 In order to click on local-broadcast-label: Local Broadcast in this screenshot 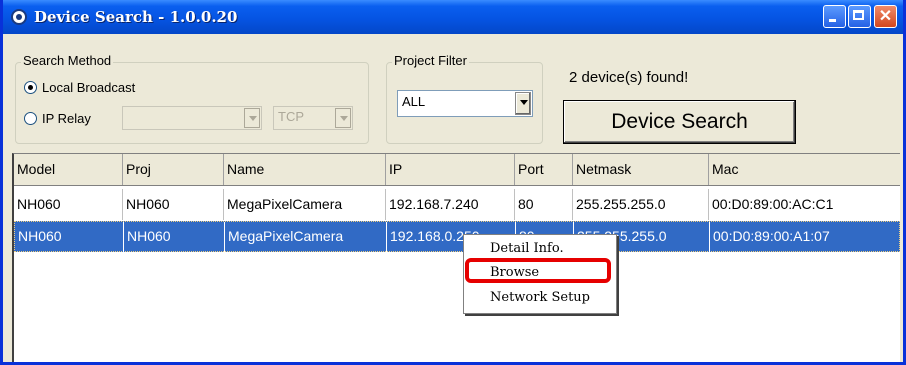, I will do `click(89, 87)`.